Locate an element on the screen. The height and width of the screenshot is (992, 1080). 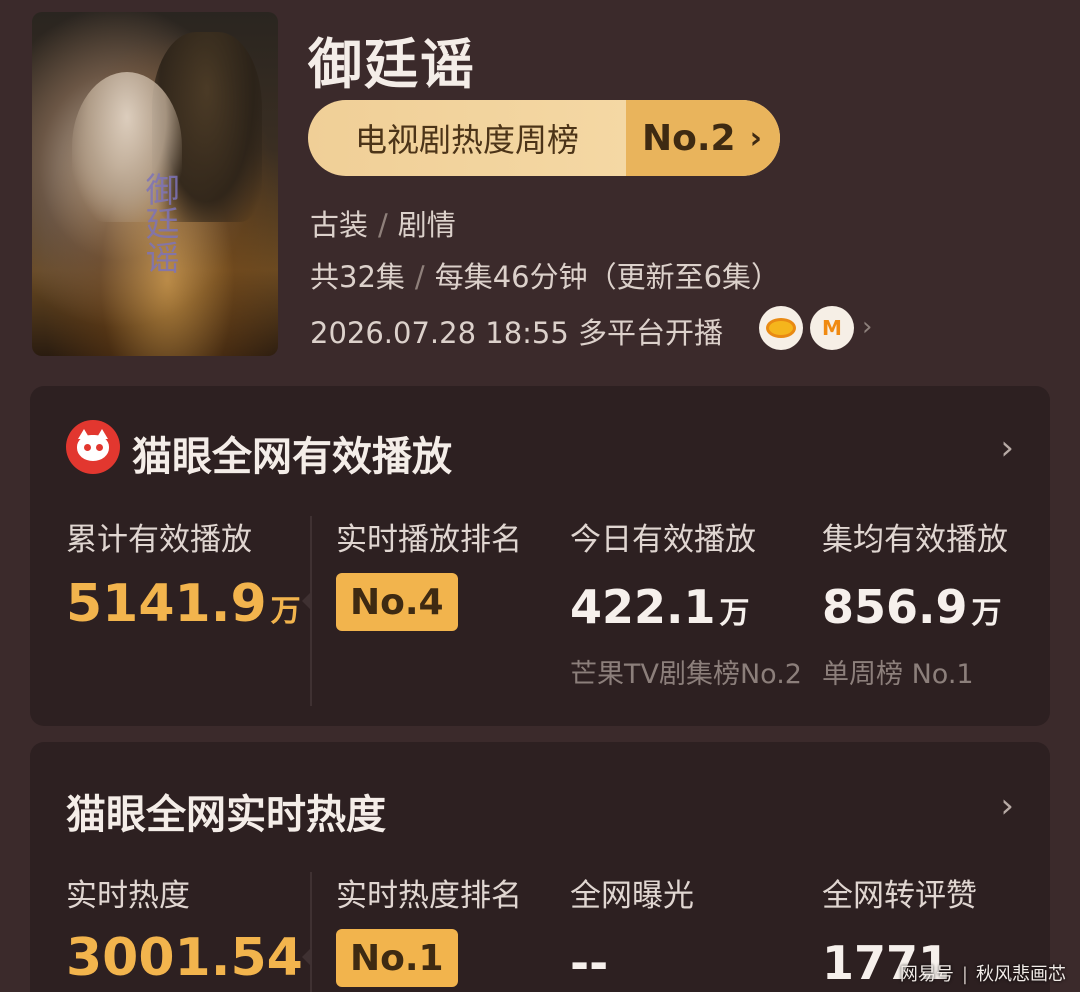
avg-episode-plays-sub: 单周榜 No.1 is located at coordinates (898, 674).